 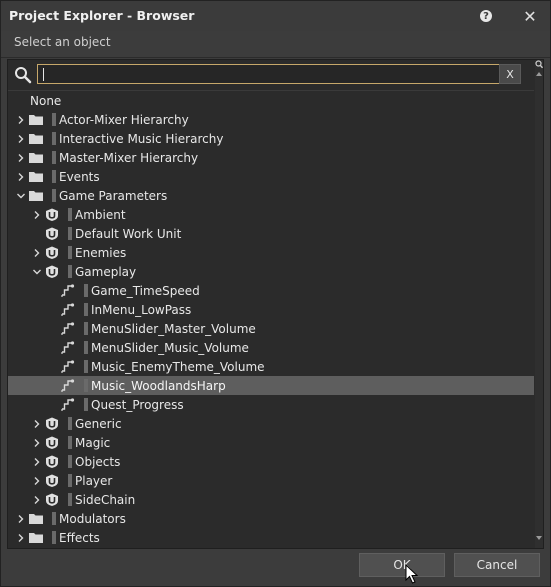 I want to click on tree-item-generic: Generic, so click(x=271, y=423).